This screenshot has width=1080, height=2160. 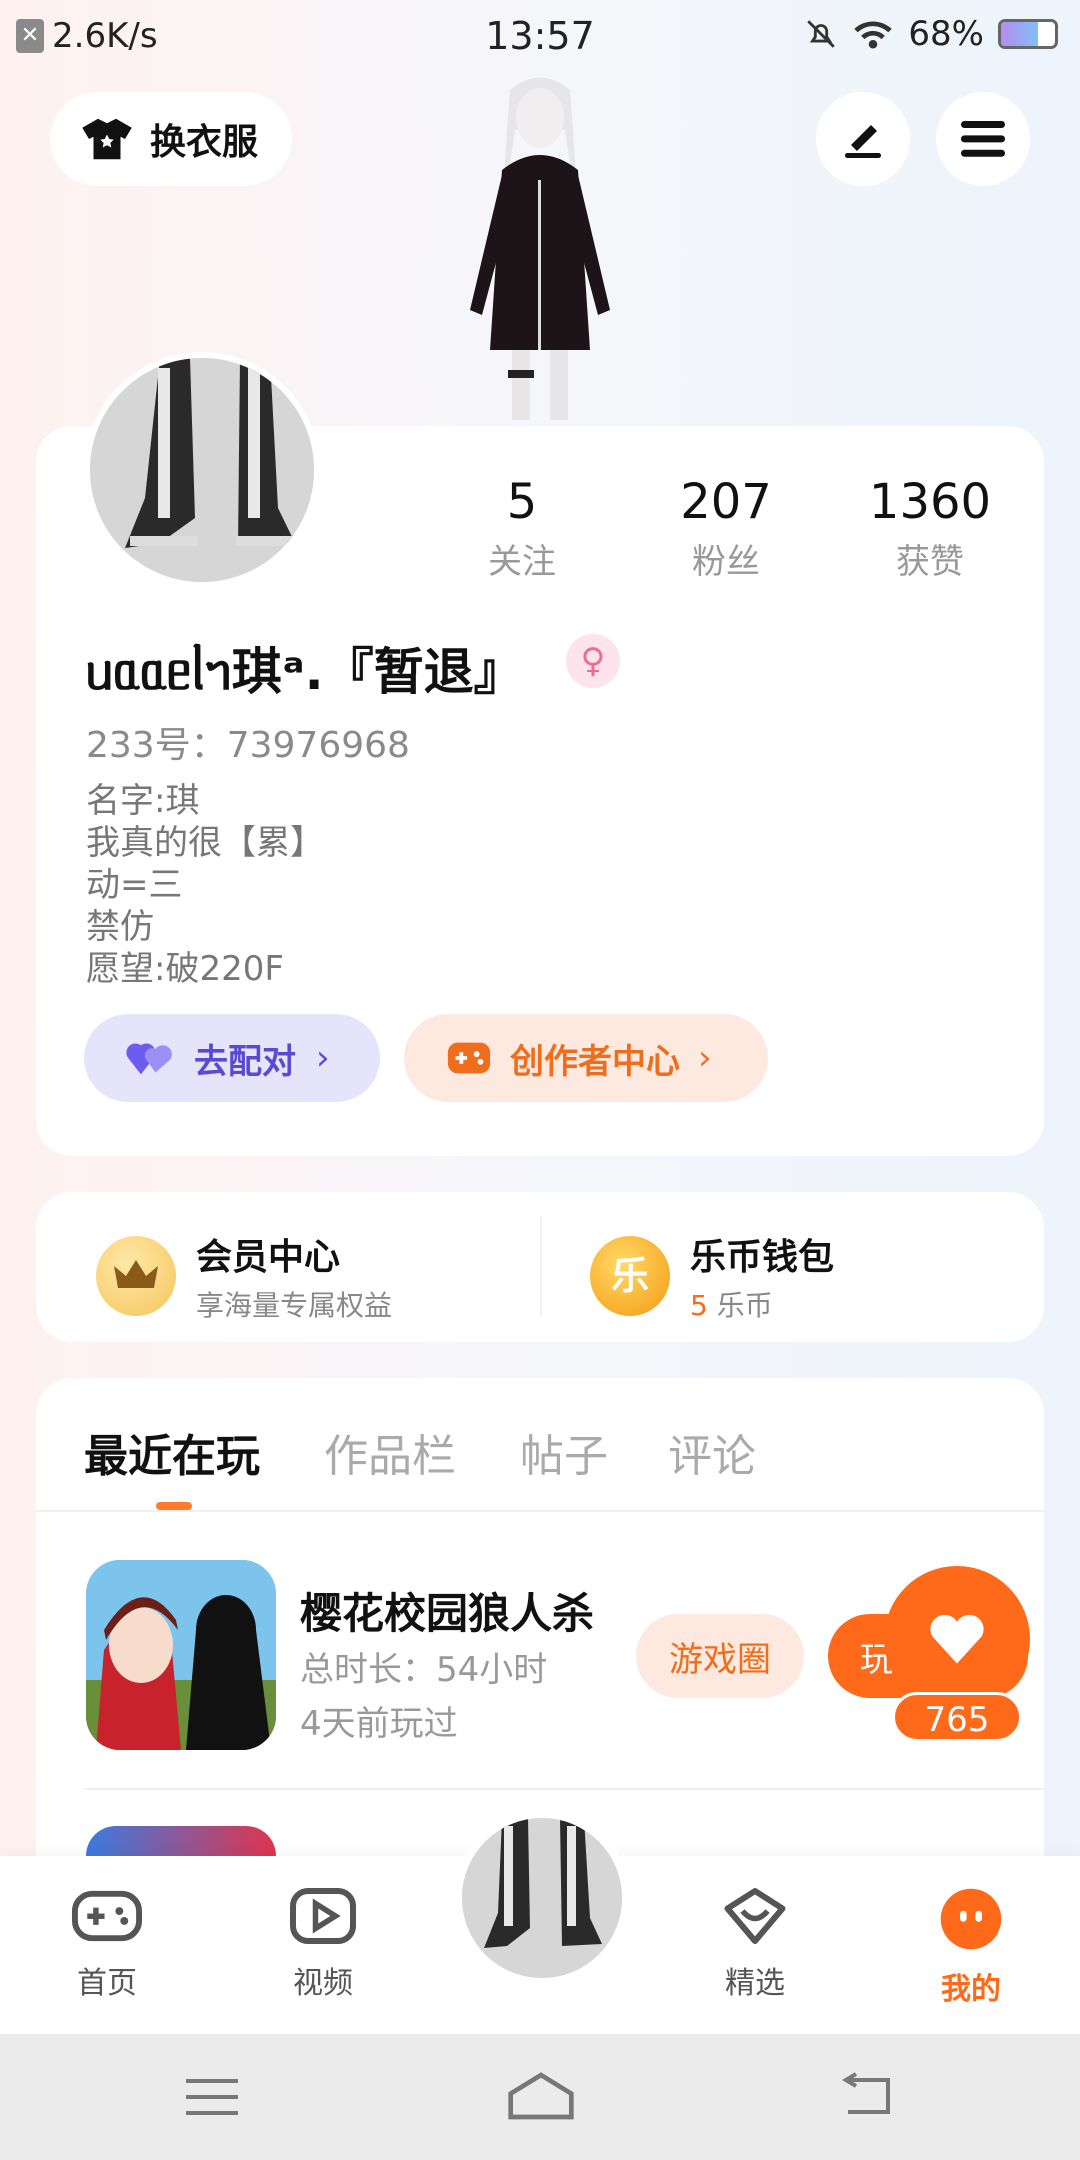 What do you see at coordinates (134, 885) in the screenshot?
I see `bio-line: 动=三` at bounding box center [134, 885].